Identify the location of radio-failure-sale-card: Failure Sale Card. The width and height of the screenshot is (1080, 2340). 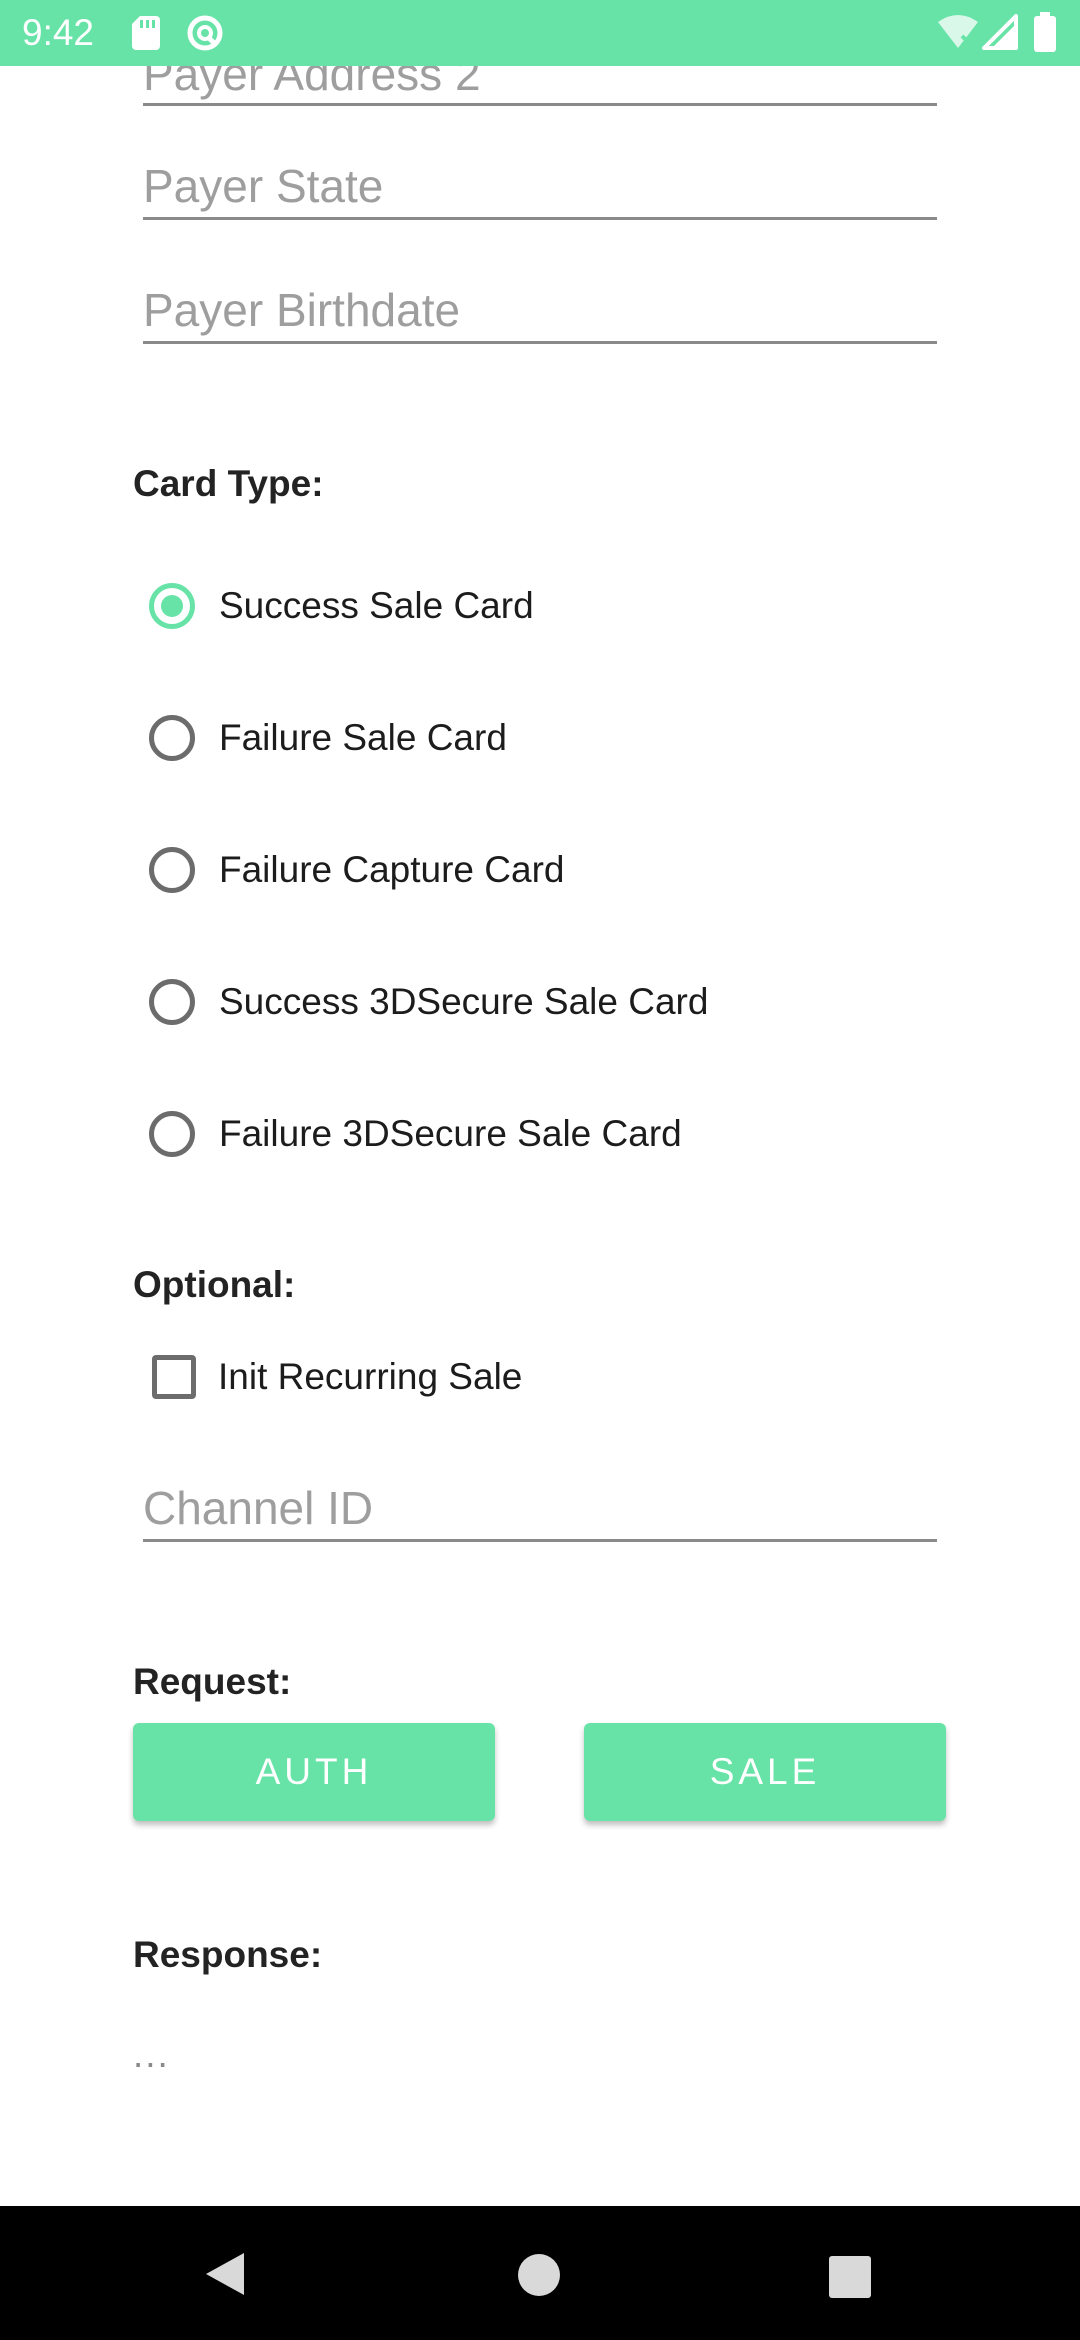
(326, 738).